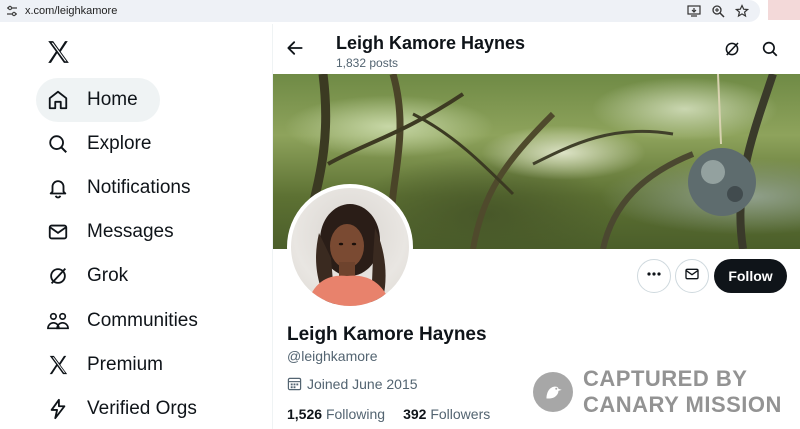  I want to click on browser-chrome: x.com/leighkamore, so click(400, 12).